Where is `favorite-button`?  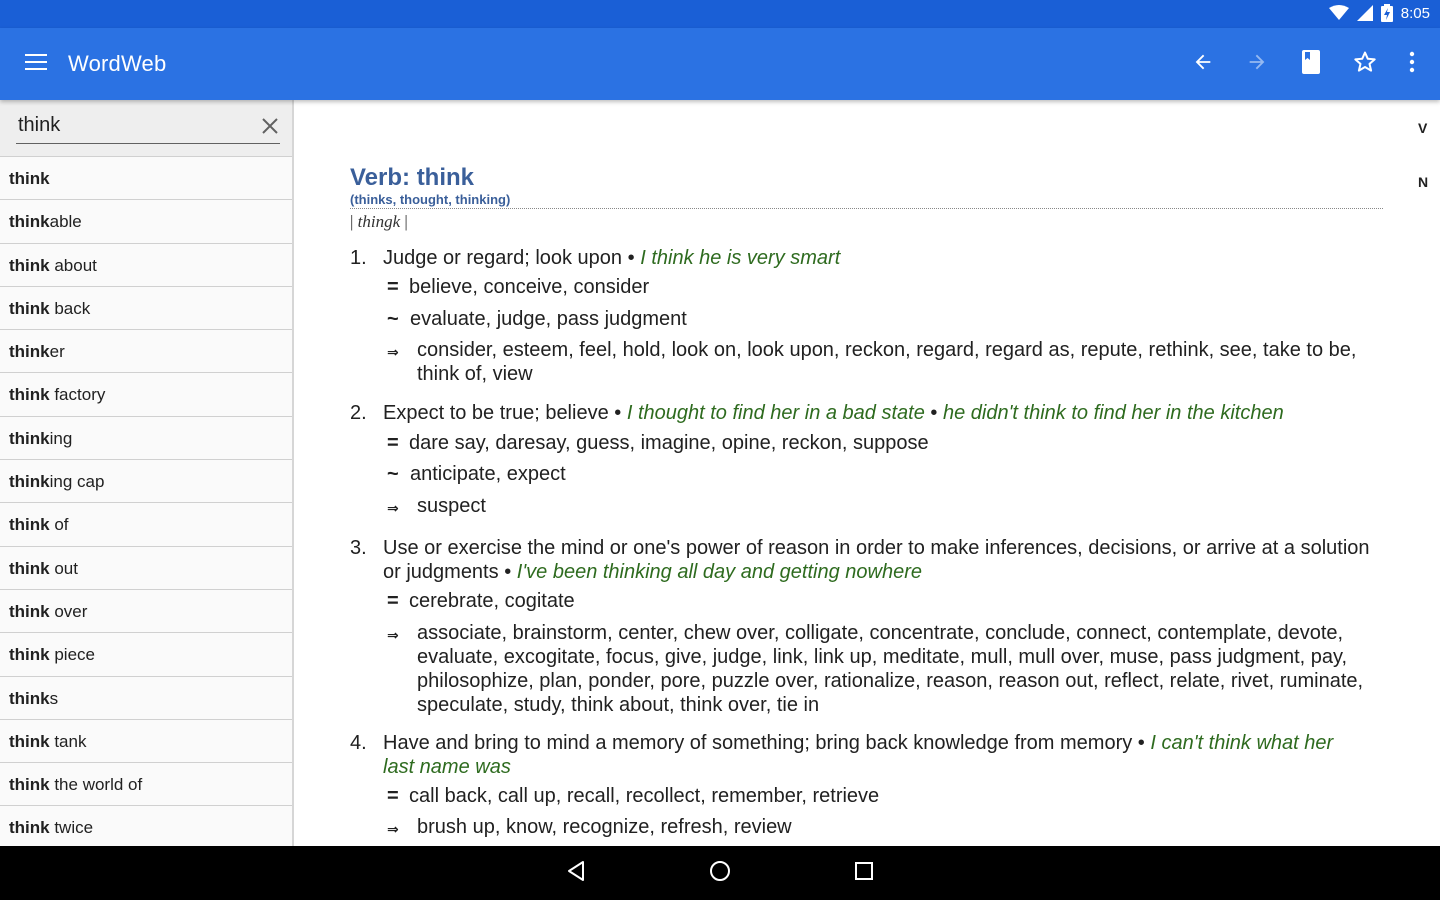 favorite-button is located at coordinates (1365, 64).